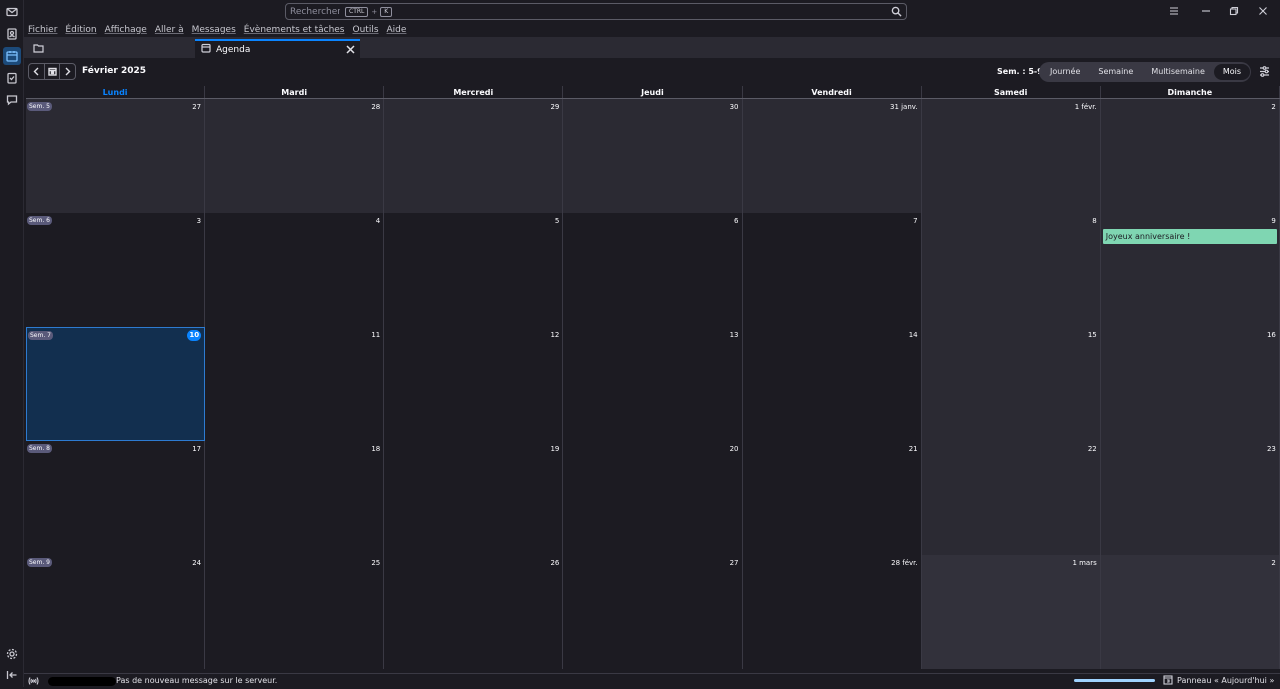 This screenshot has height=689, width=1280. I want to click on day-header: Lundi, so click(116, 92).